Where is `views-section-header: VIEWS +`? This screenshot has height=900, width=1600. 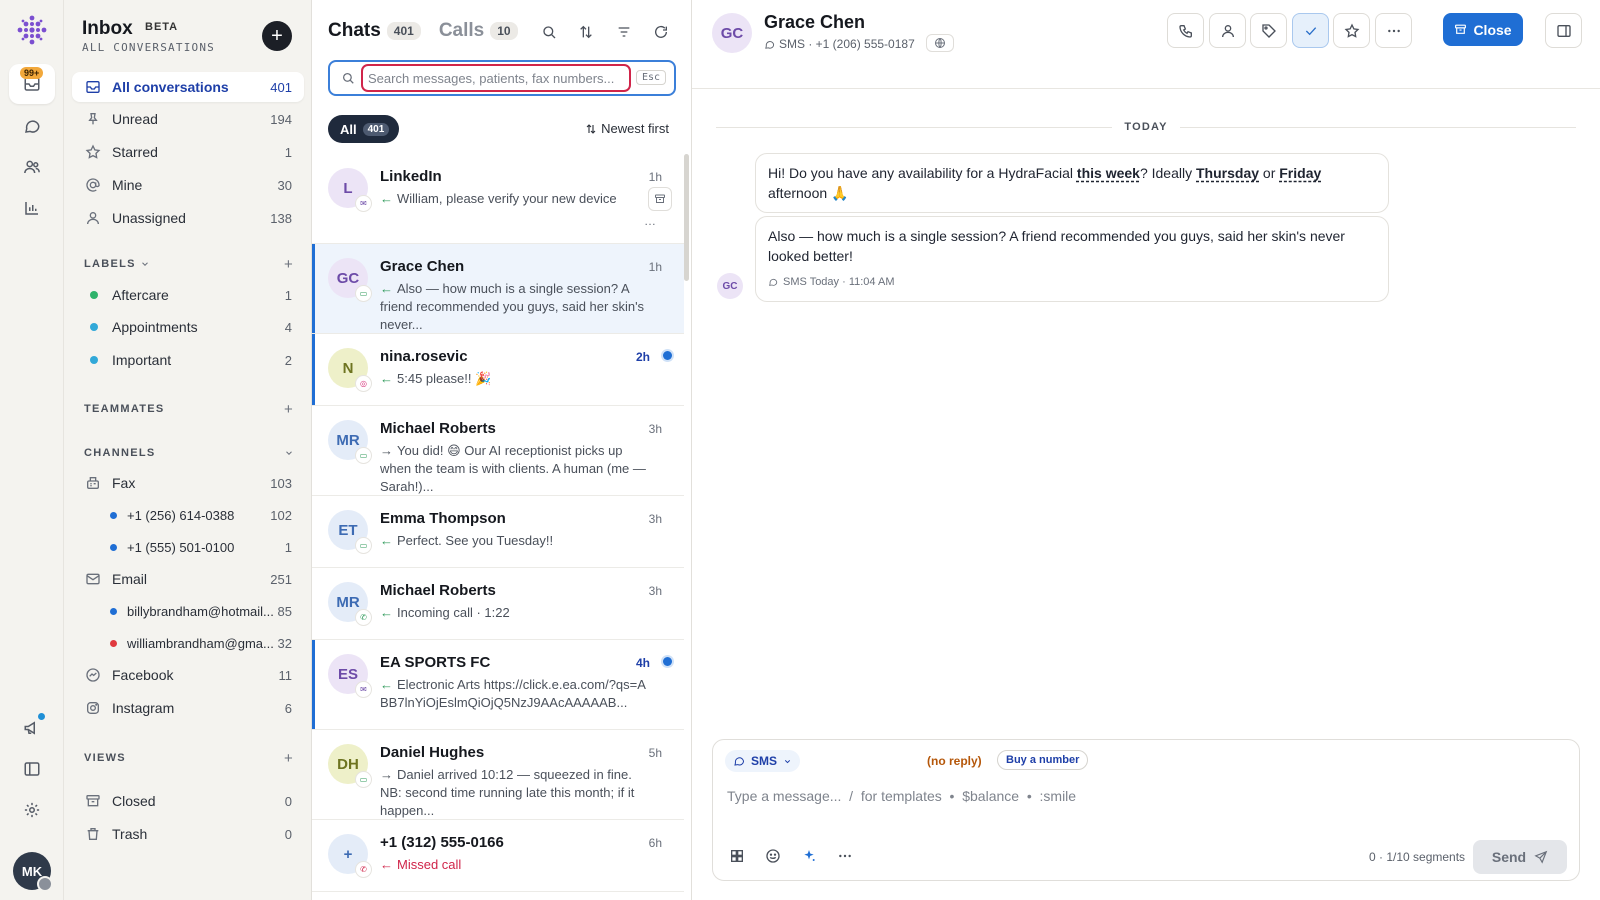 views-section-header: VIEWS + is located at coordinates (189, 758).